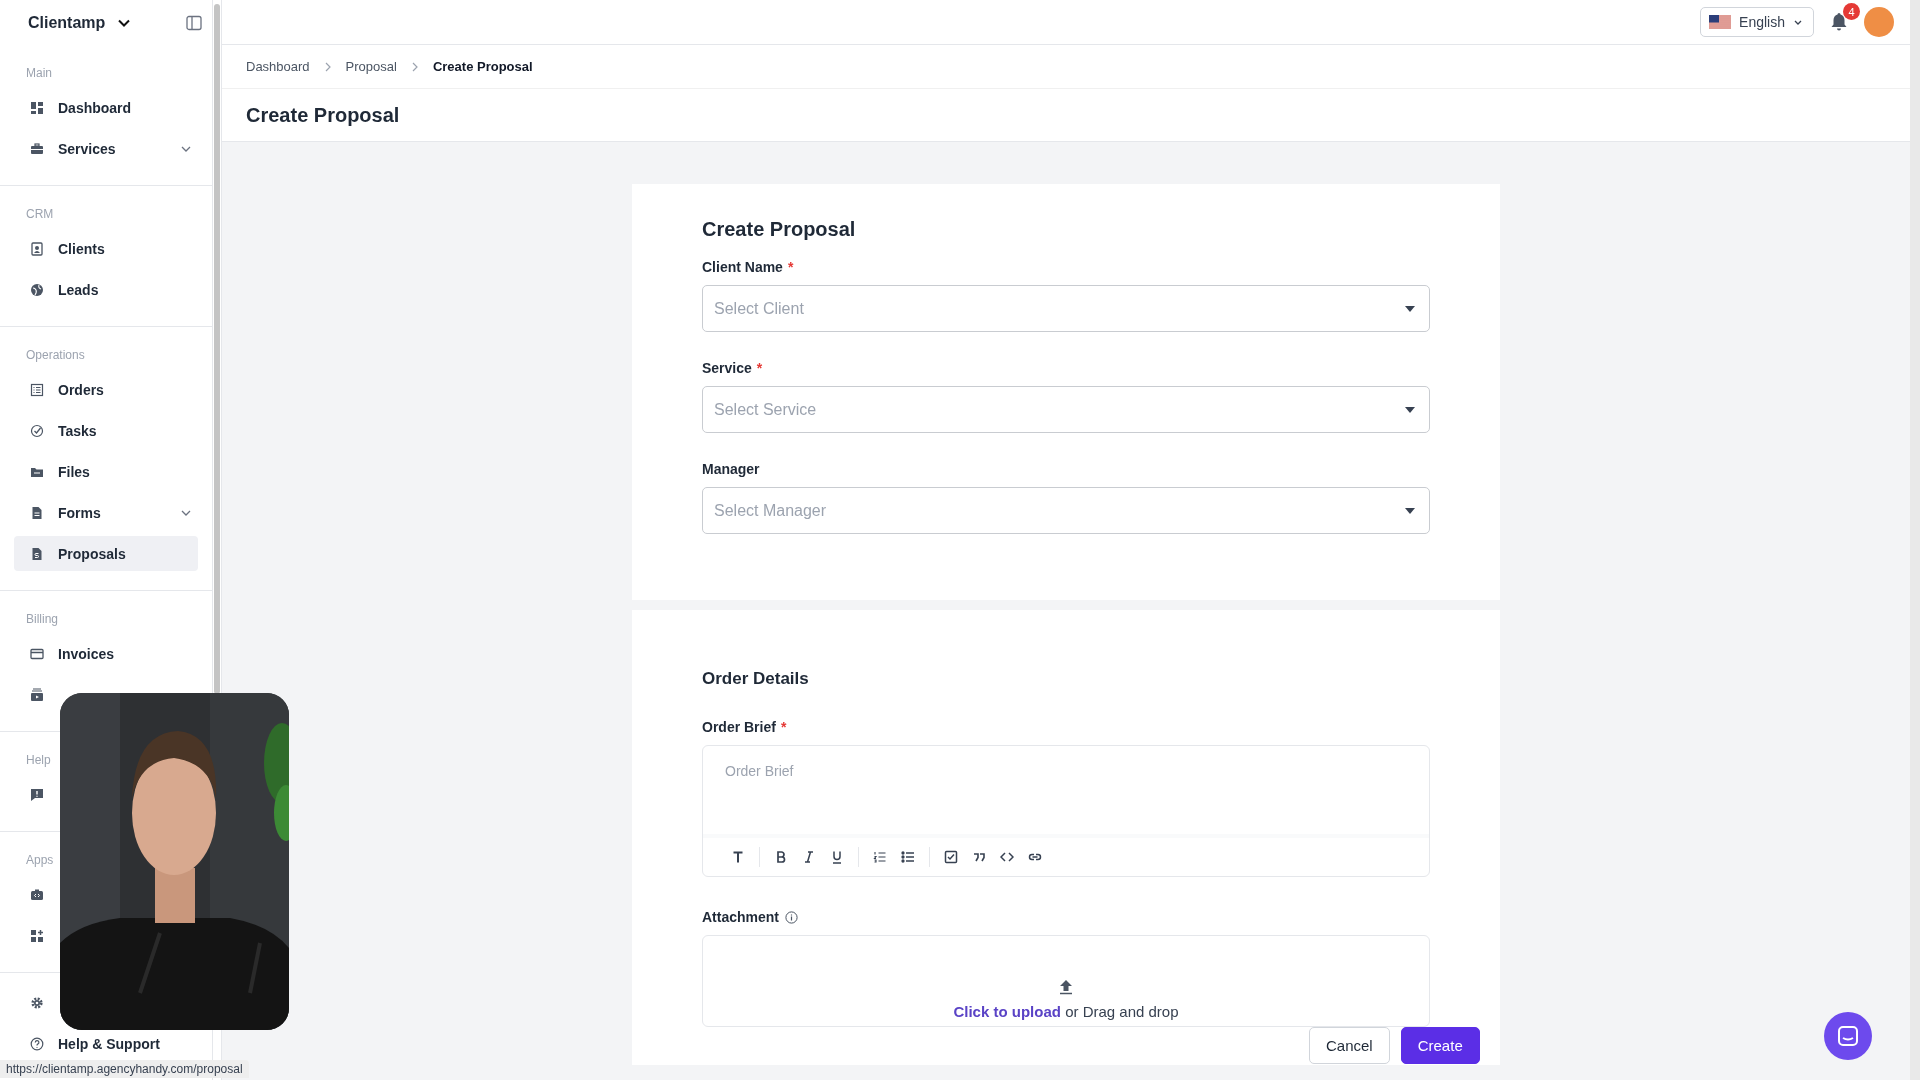 This screenshot has height=1080, width=1920. Describe the element at coordinates (37, 1043) in the screenshot. I see `help-icon` at that location.